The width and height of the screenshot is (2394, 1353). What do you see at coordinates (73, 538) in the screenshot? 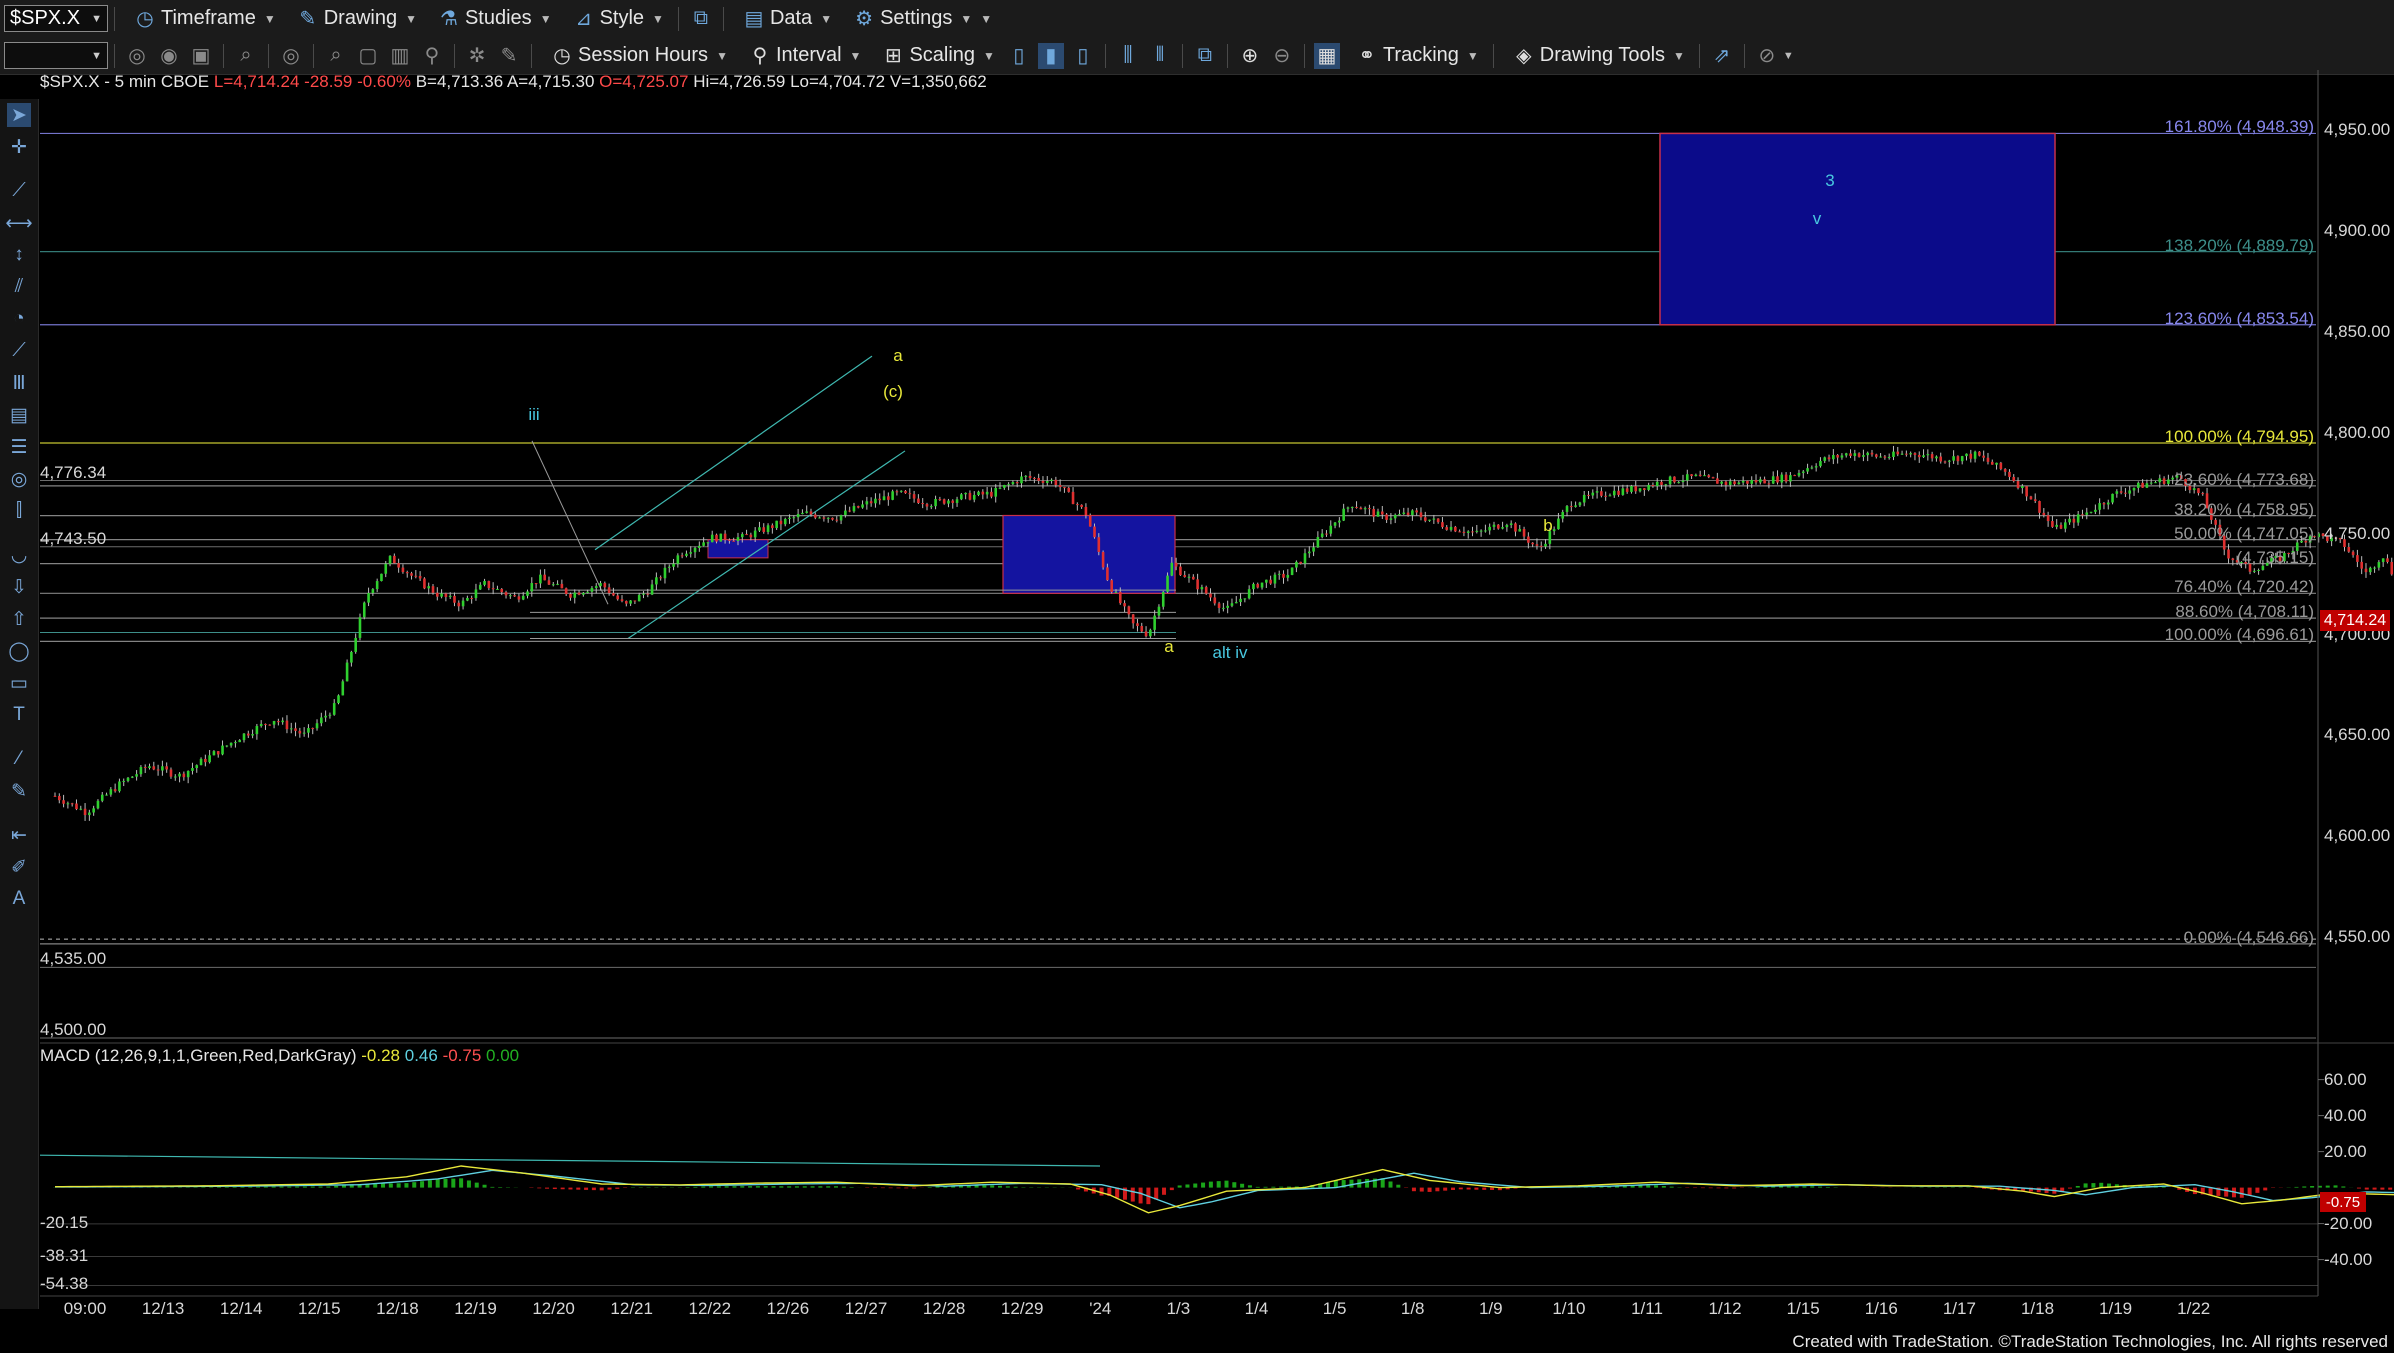
I see `price-level-label: 4,743.50` at bounding box center [73, 538].